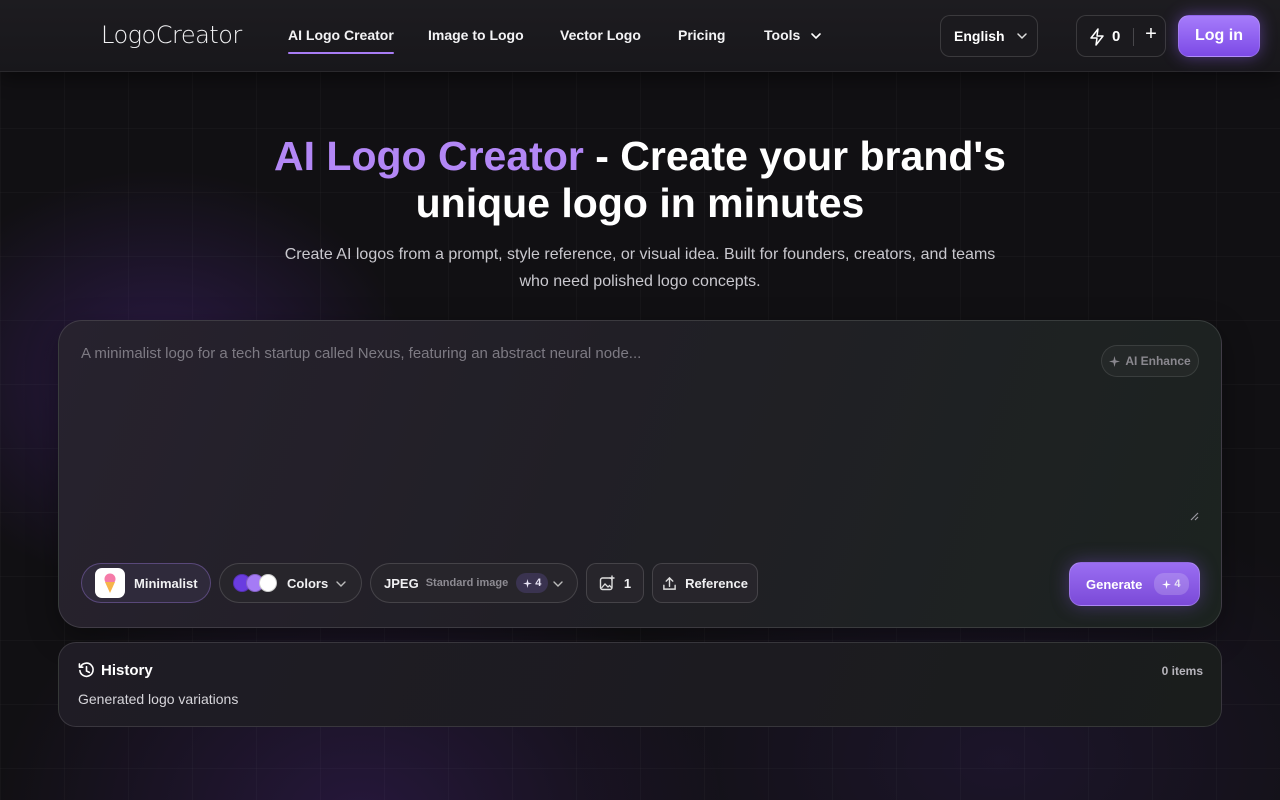 The width and height of the screenshot is (1280, 800). I want to click on add-credits-button: +, so click(1151, 36).